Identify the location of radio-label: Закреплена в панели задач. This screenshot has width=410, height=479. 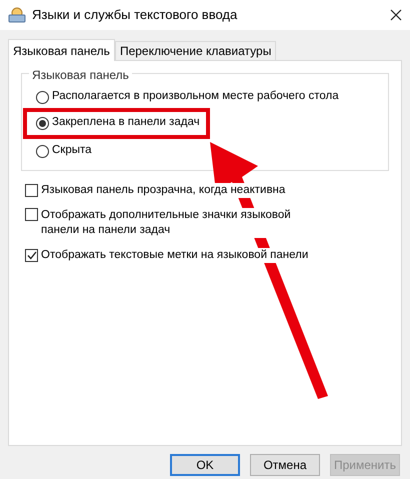
(126, 123).